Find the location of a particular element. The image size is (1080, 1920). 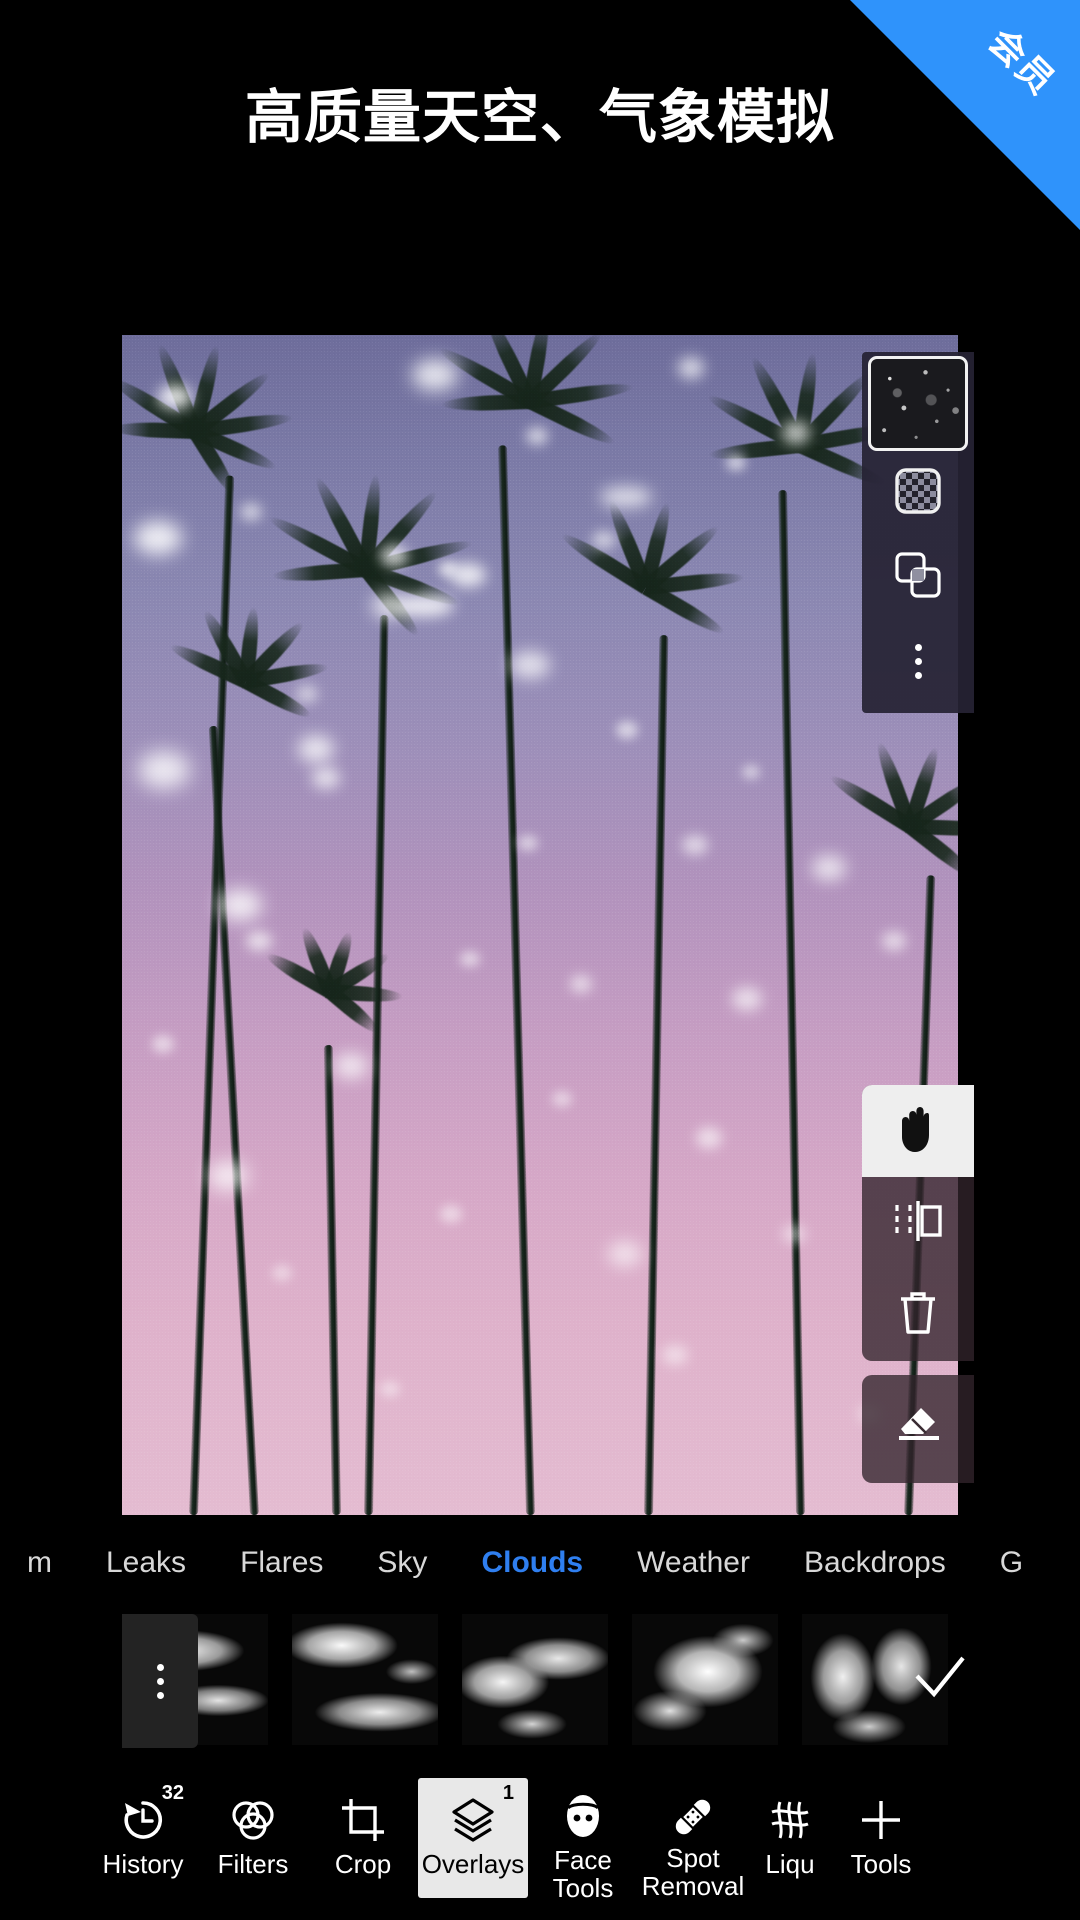

overlay-strip-menu-button is located at coordinates (160, 1681).